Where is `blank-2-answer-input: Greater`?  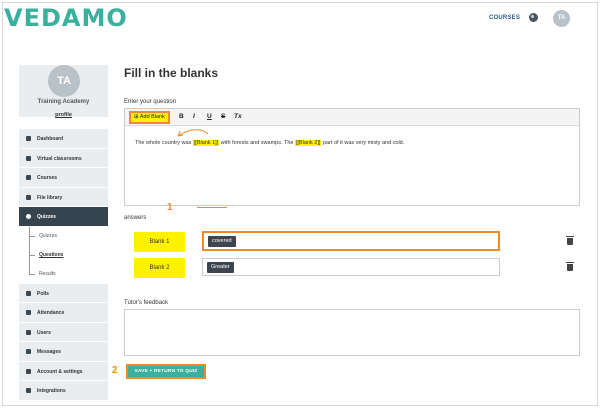
blank-2-answer-input: Greater is located at coordinates (351, 267).